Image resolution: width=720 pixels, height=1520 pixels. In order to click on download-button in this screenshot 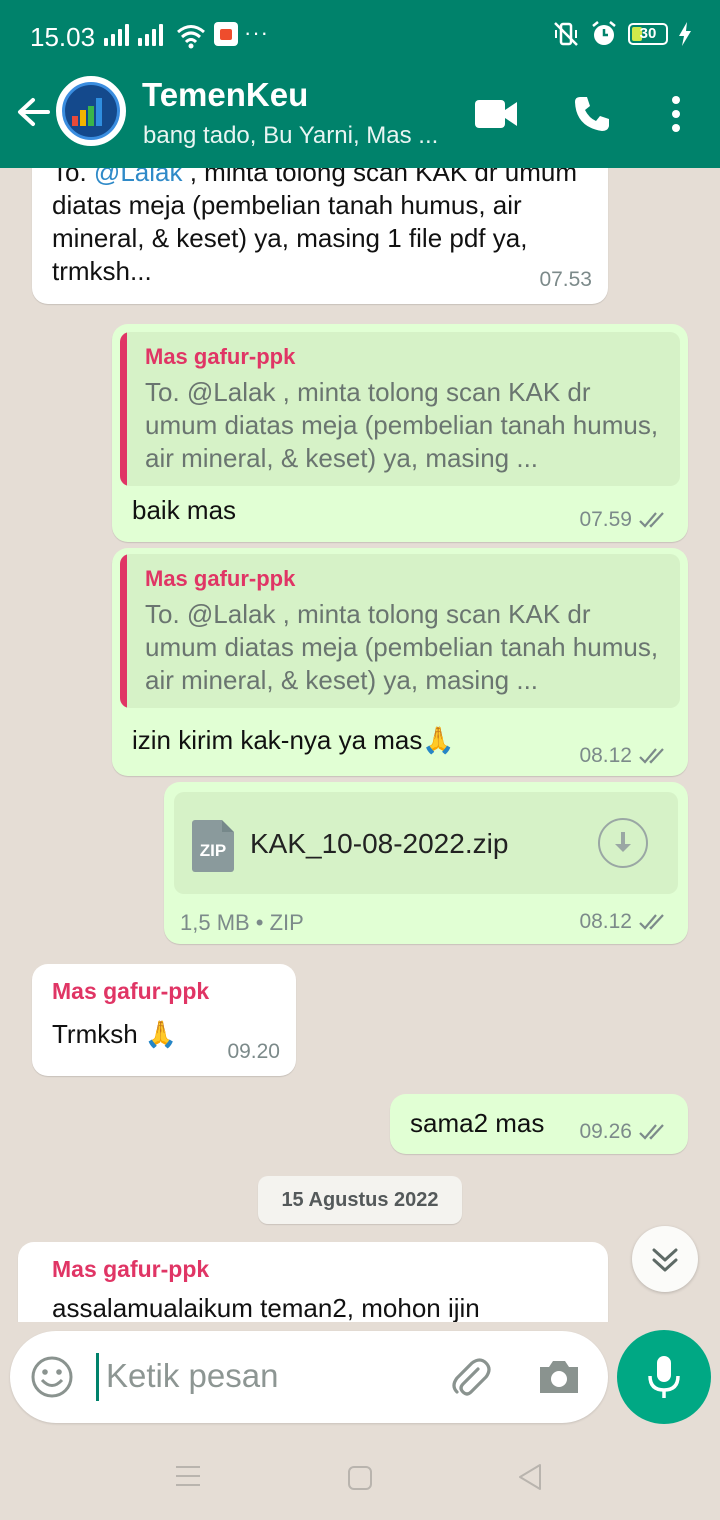, I will do `click(623, 843)`.